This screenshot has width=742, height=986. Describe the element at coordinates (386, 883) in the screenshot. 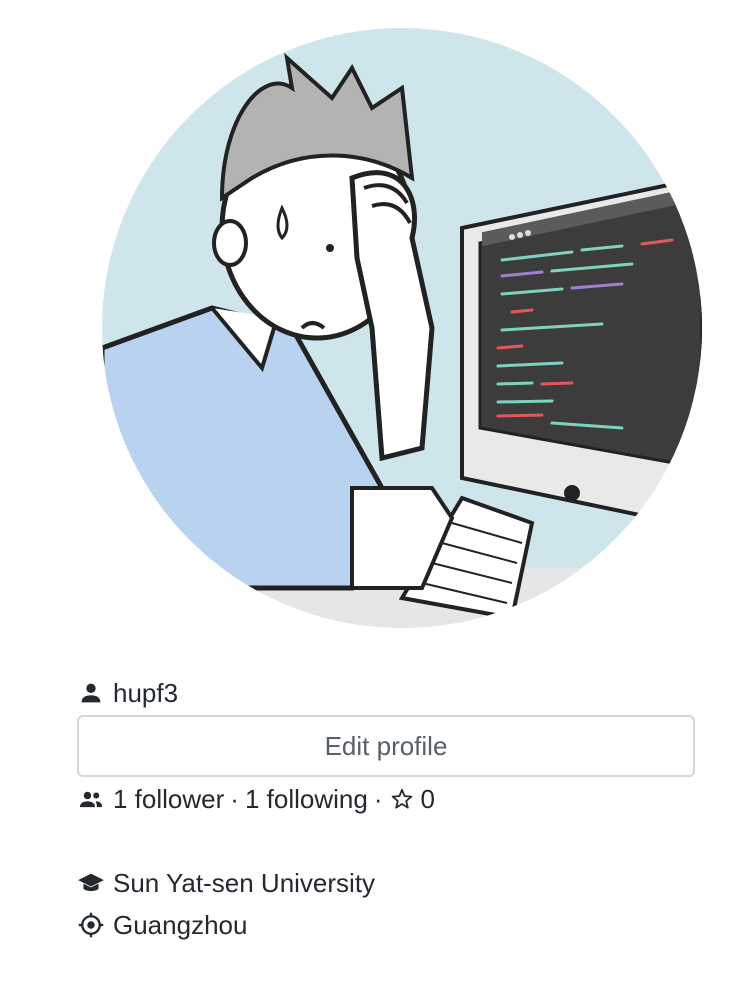

I see `organization-row: Sun Yat-sen University` at that location.